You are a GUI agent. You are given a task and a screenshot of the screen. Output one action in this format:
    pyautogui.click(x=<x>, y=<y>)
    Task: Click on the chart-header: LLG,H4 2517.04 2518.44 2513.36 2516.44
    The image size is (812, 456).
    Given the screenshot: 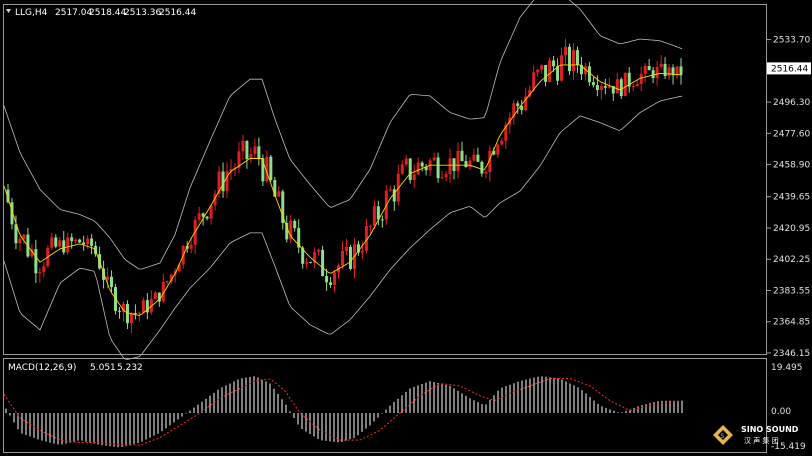 What is the action you would take?
    pyautogui.click(x=101, y=13)
    